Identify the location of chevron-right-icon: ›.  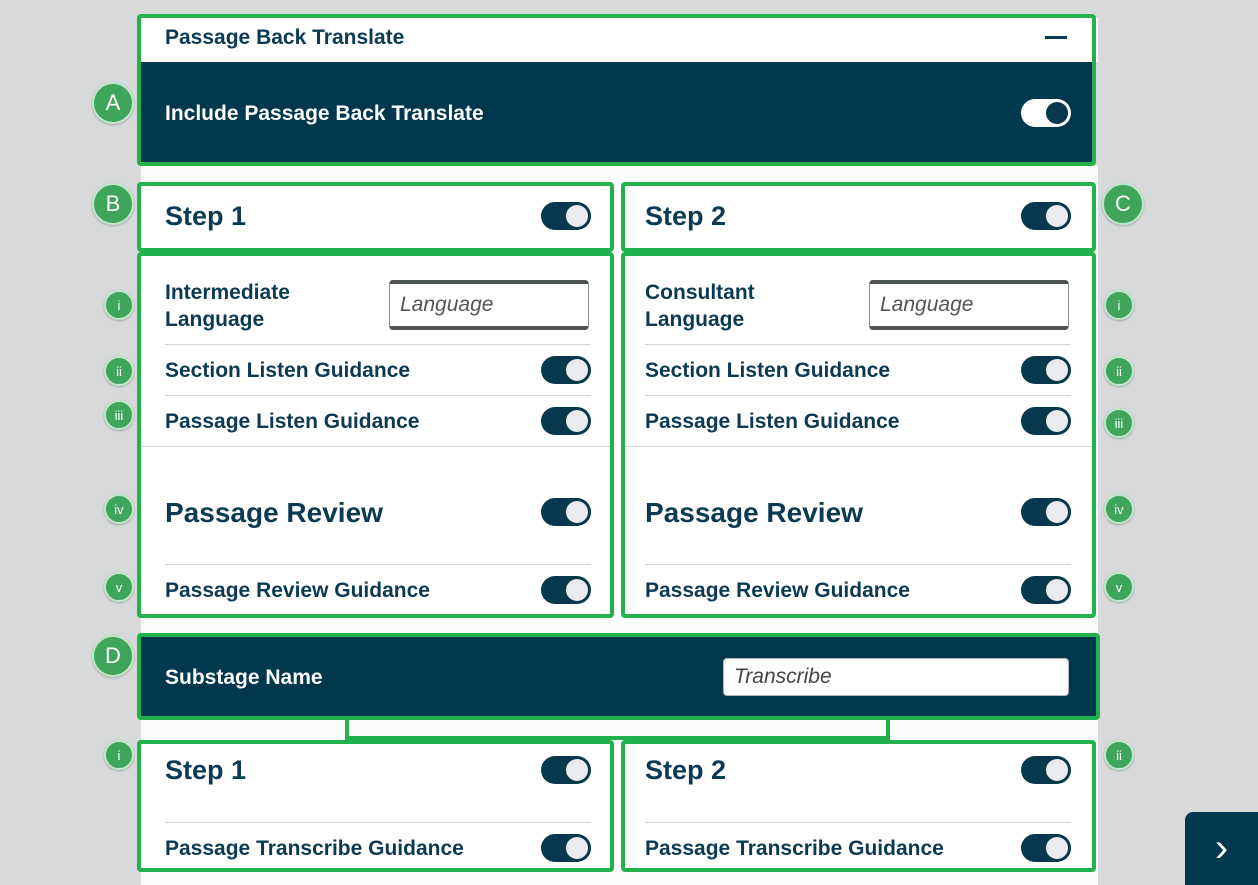
(1221, 848).